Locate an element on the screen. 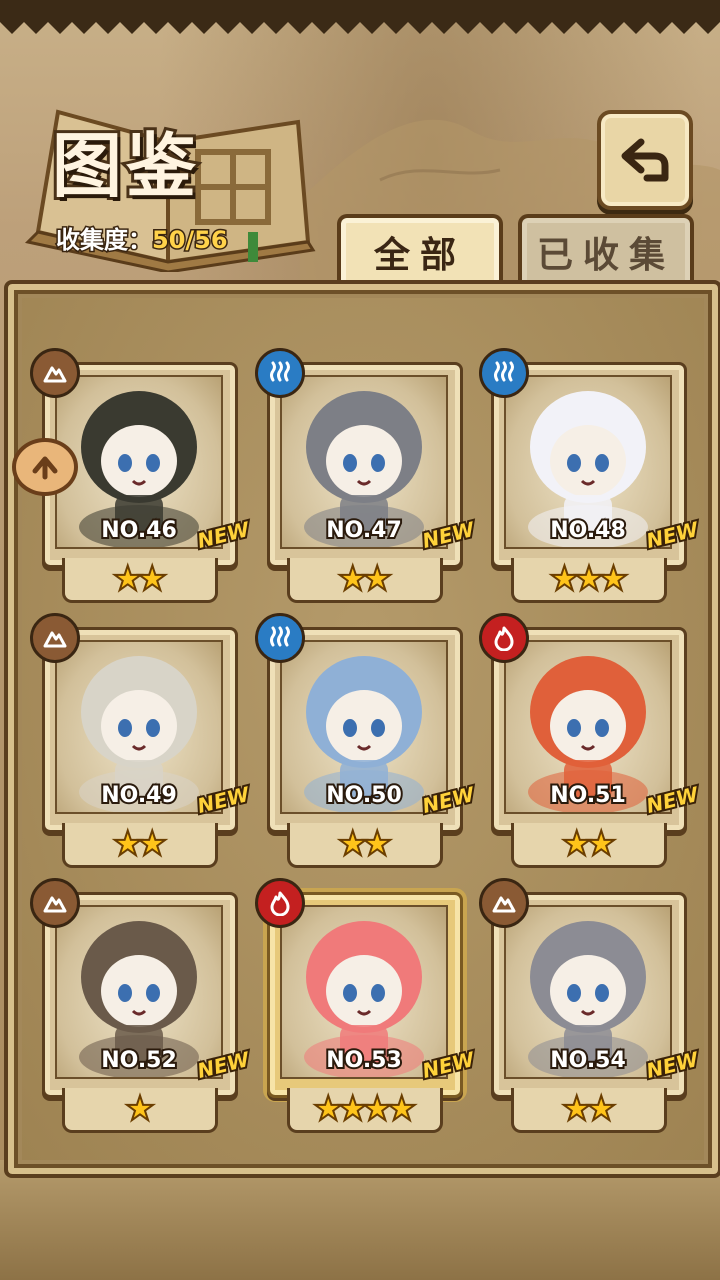 The height and width of the screenshot is (1280, 720). side-arrow-icon is located at coordinates (45, 468).